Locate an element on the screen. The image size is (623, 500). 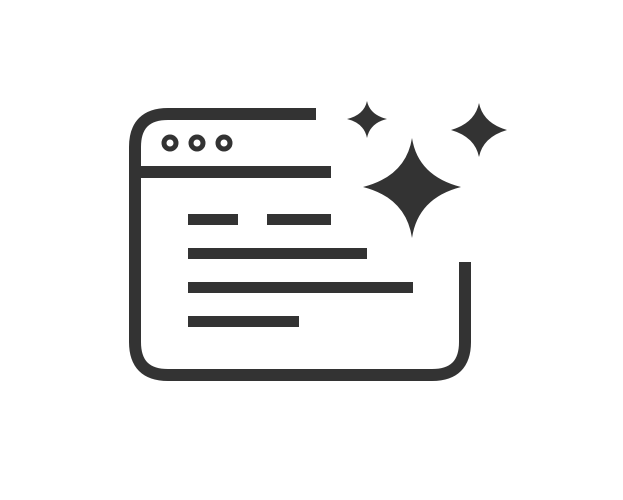
sparkle-large-icon is located at coordinates (412, 188).